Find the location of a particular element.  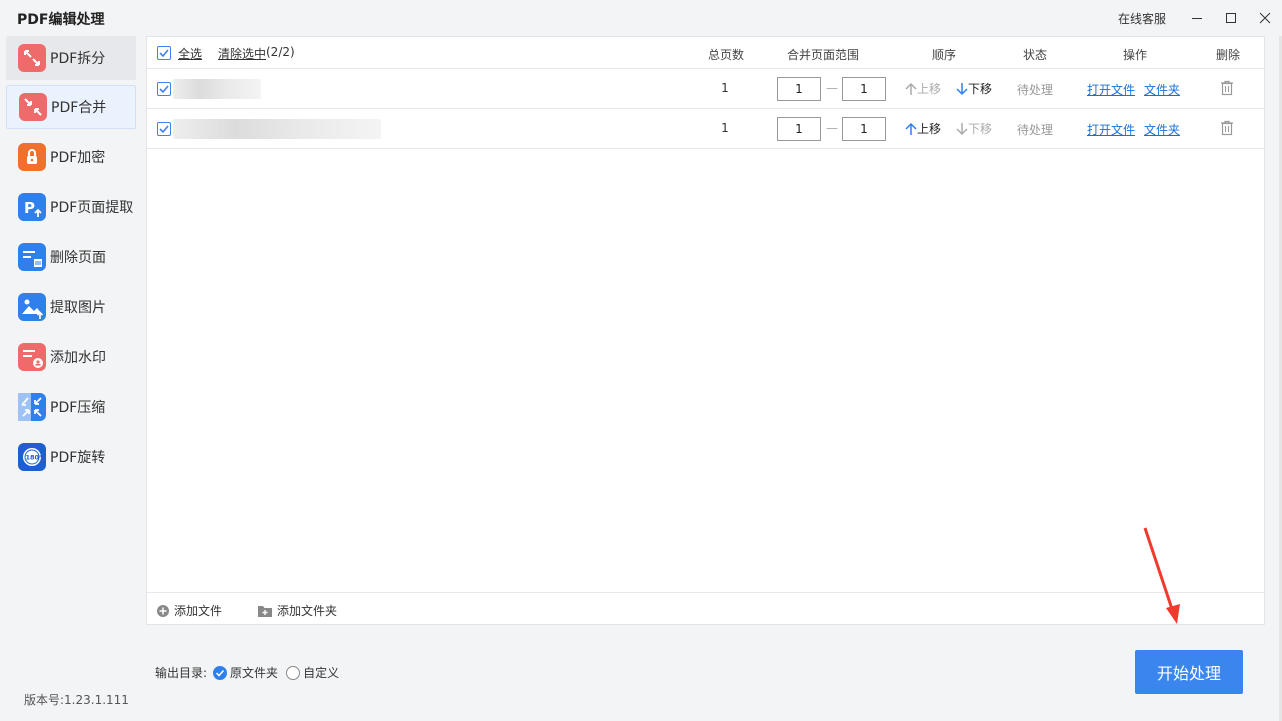

select-all-checkbox is located at coordinates (164, 53).